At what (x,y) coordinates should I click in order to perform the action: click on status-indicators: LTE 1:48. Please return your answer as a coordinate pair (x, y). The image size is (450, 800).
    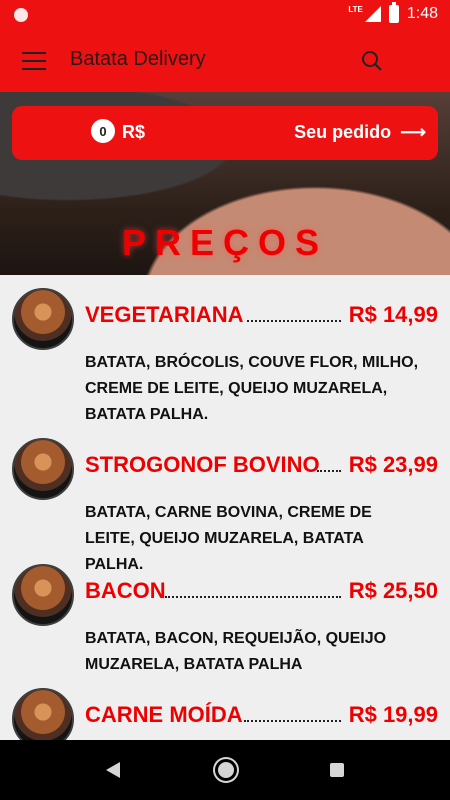
    Looking at the image, I should click on (393, 12).